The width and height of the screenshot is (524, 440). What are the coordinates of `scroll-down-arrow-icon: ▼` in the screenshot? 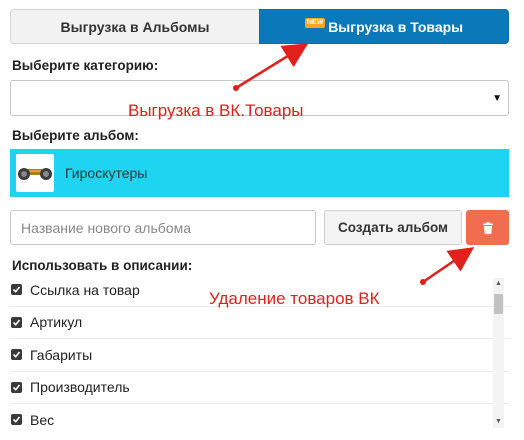 It's located at (498, 422).